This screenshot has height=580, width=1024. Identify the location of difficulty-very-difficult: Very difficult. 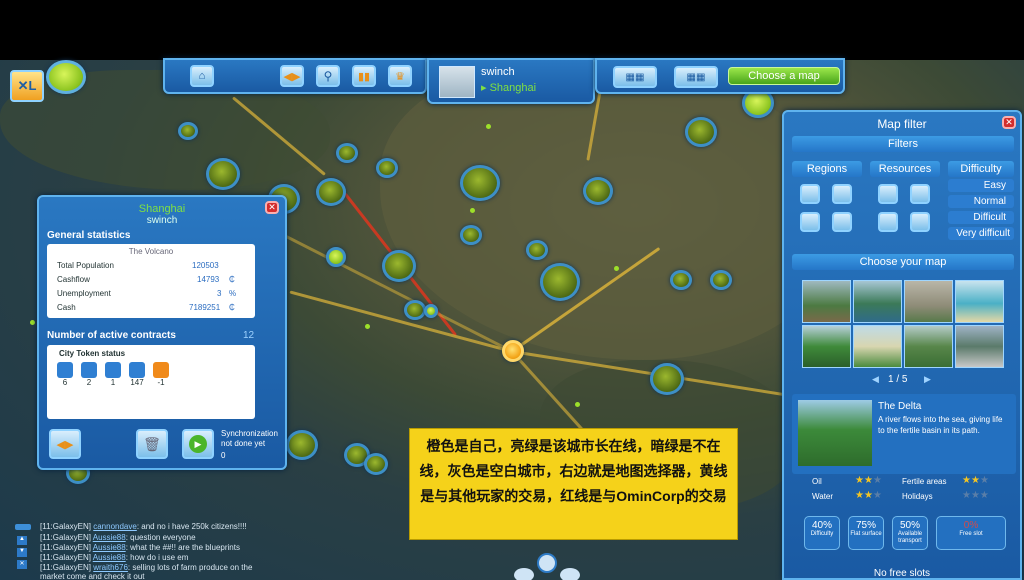
(981, 233).